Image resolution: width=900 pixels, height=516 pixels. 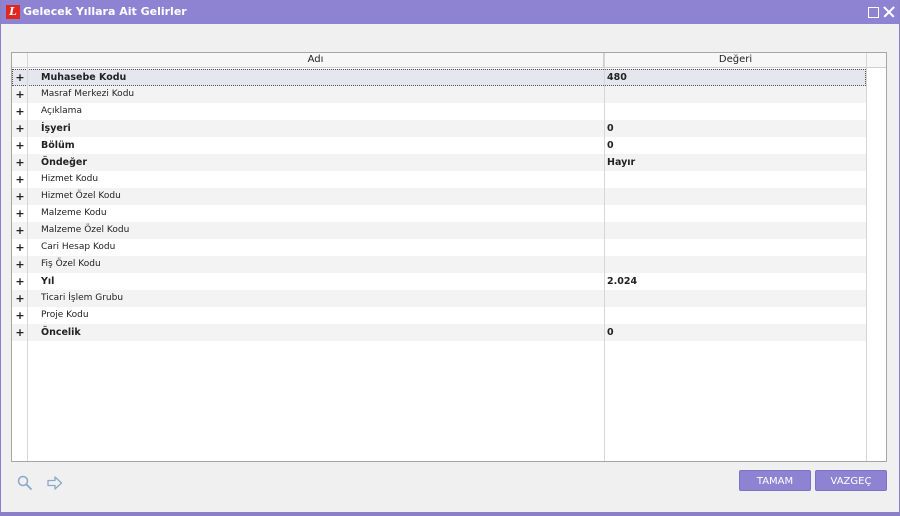 I want to click on grid-header: Adı Değeri, so click(x=449, y=60).